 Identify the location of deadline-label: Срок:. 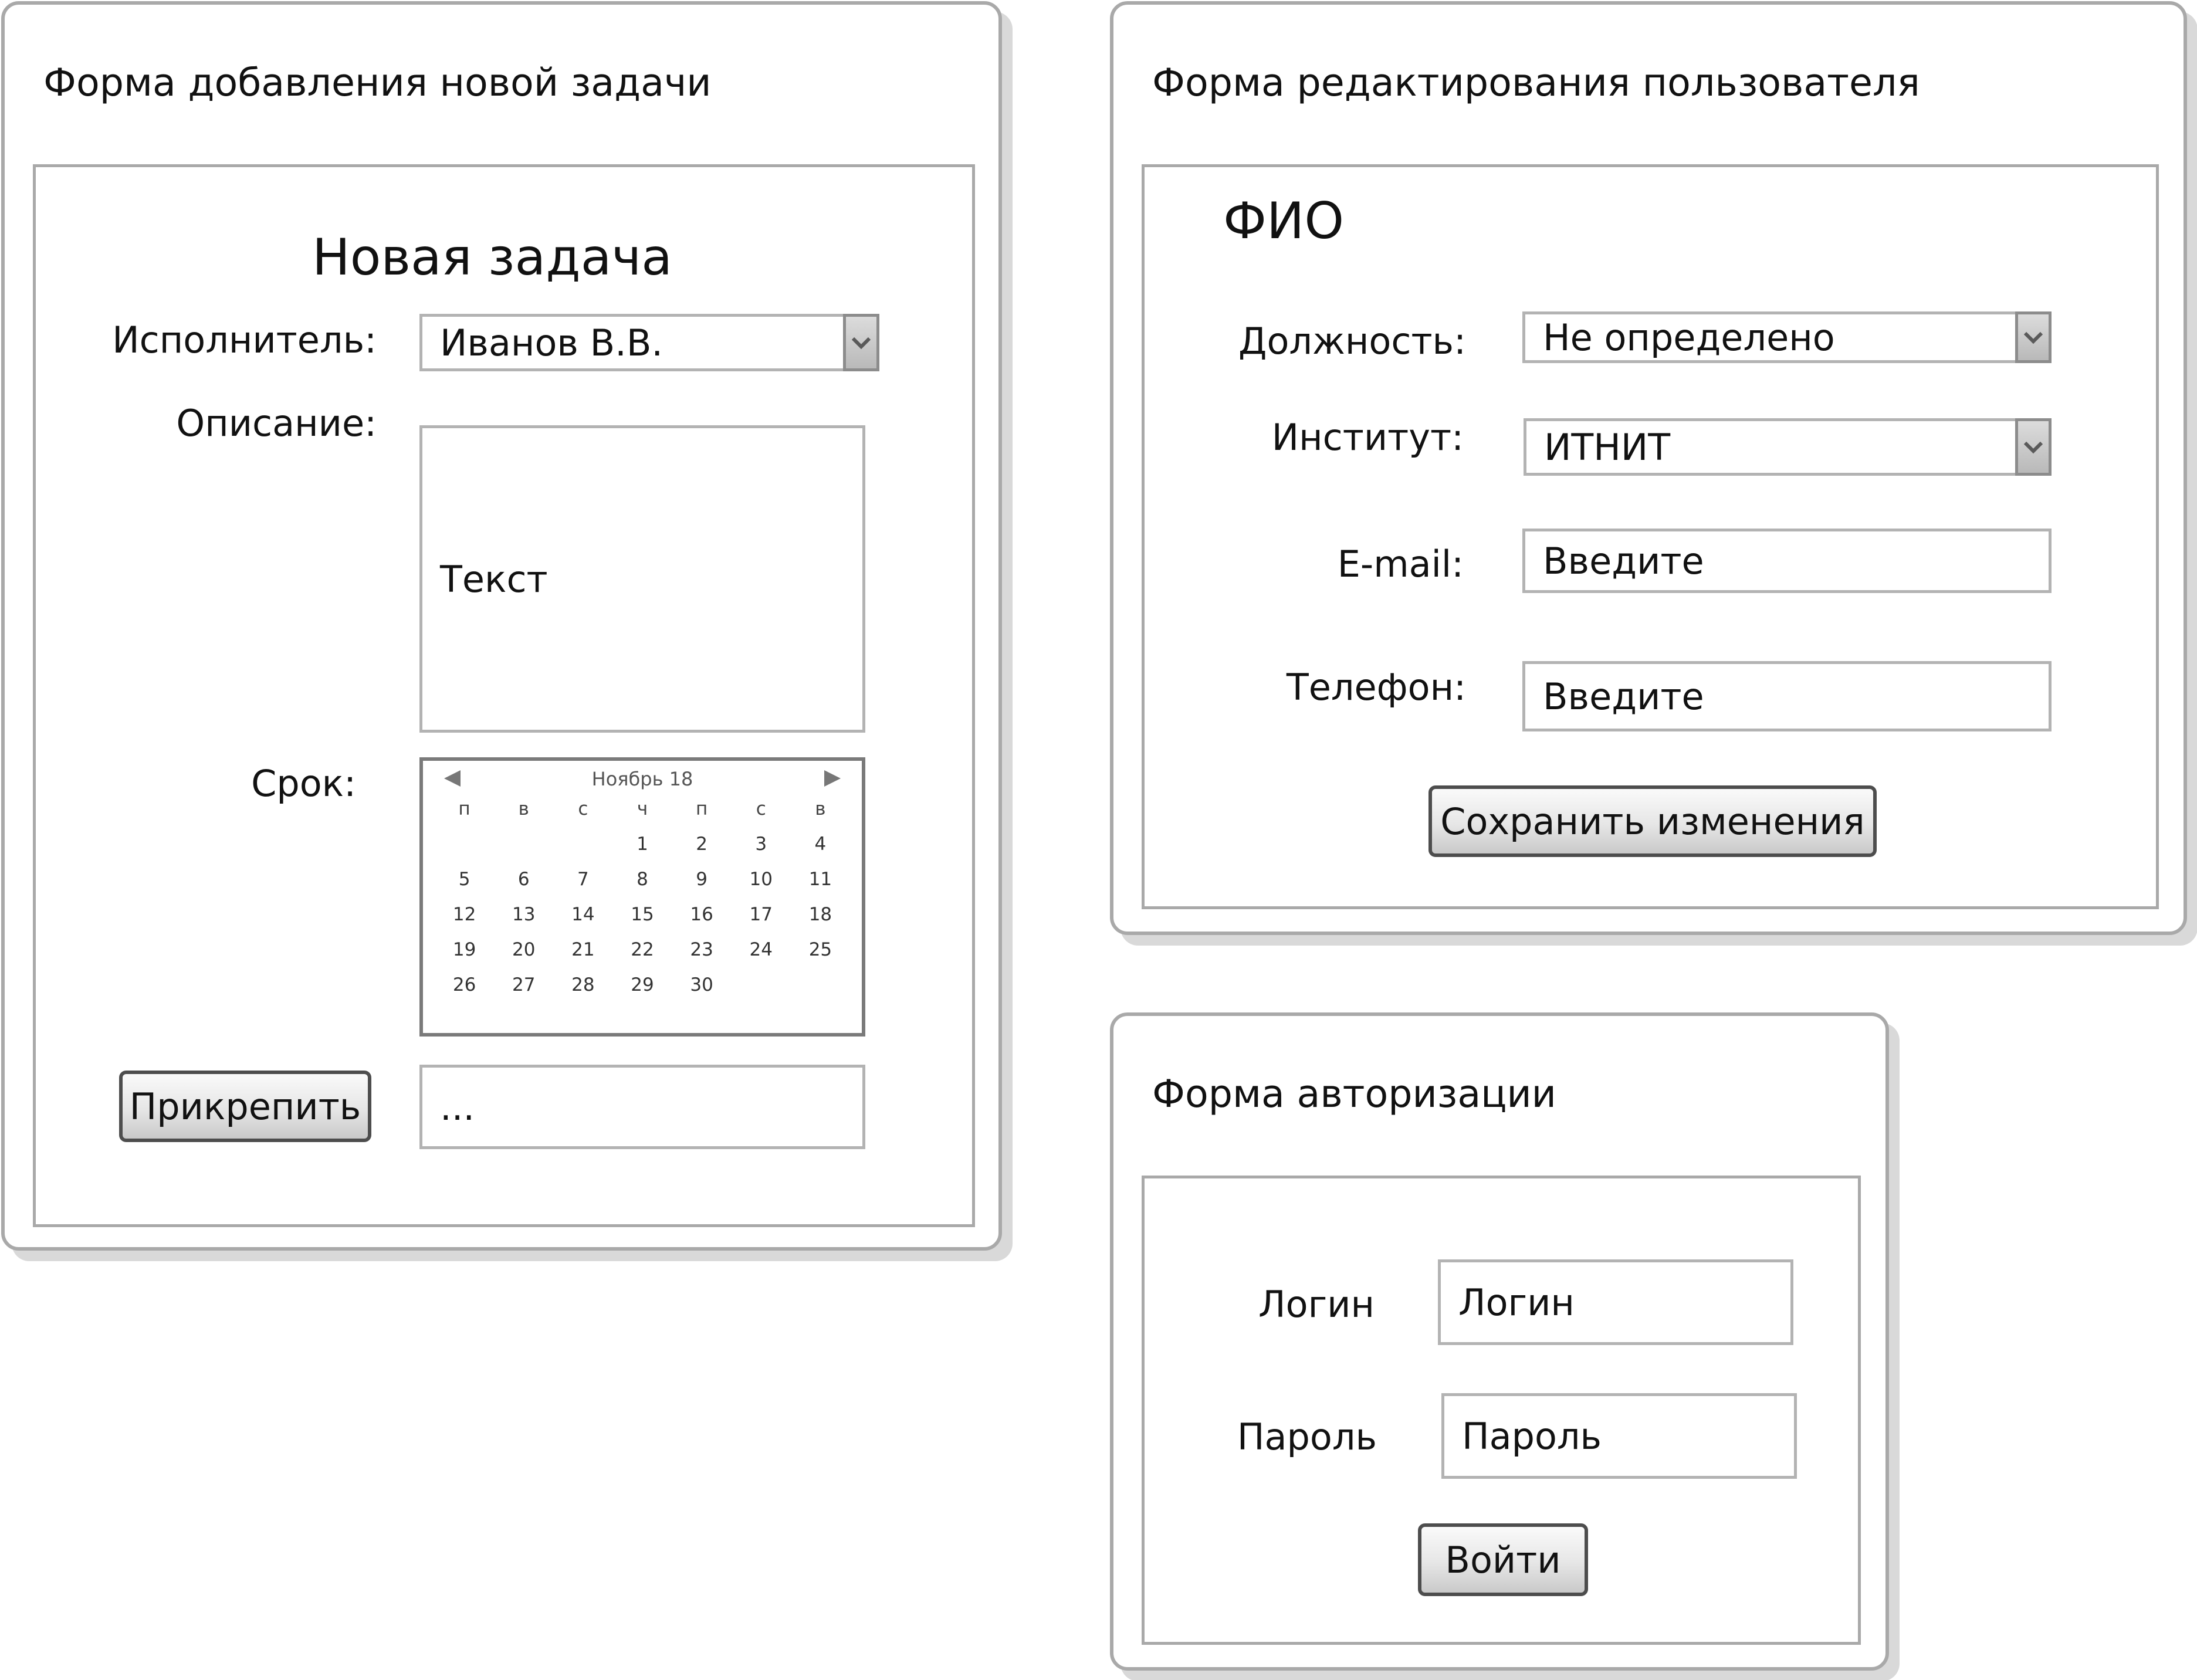
(303, 783).